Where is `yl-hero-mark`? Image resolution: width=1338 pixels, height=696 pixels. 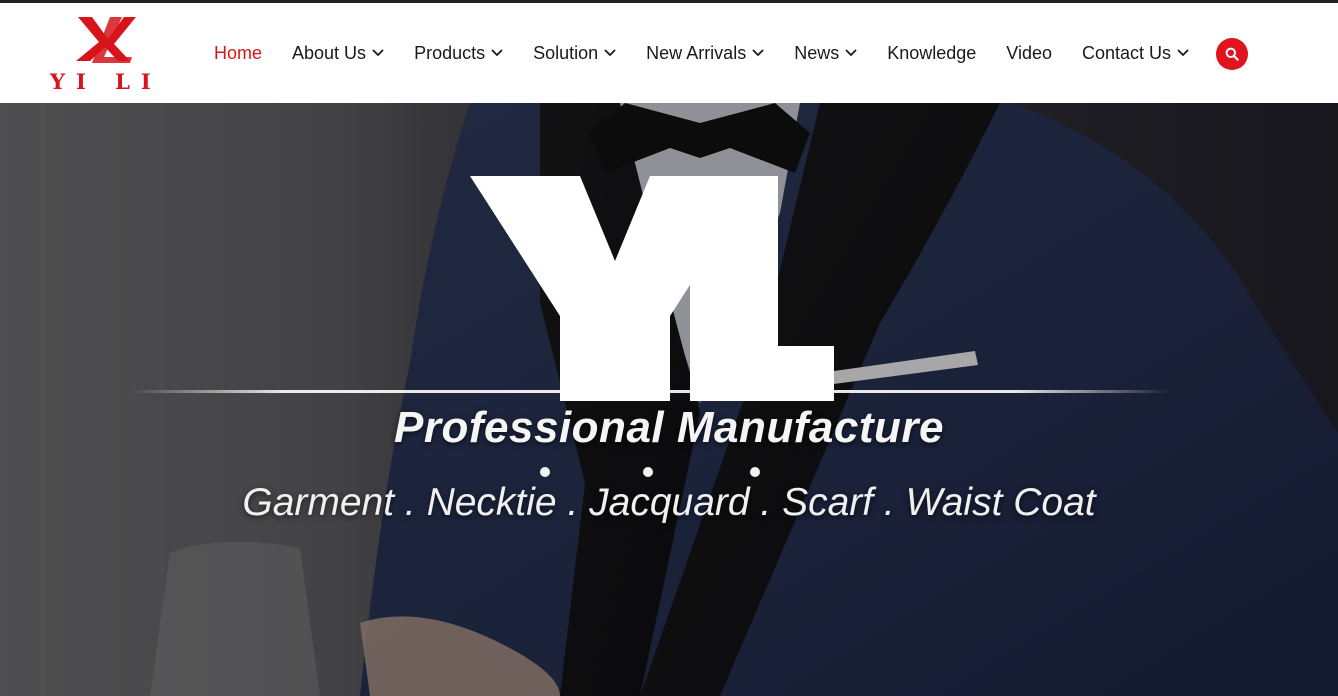 yl-hero-mark is located at coordinates (652, 288).